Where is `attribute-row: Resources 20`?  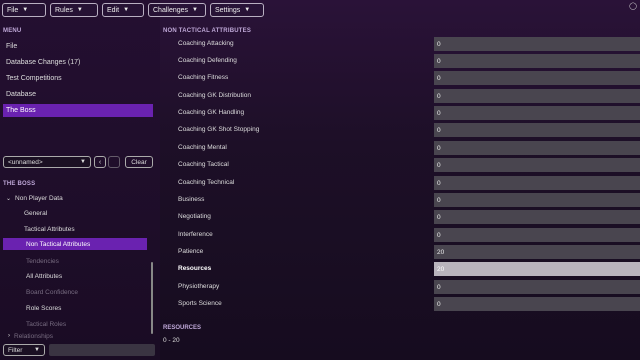 attribute-row: Resources 20 is located at coordinates (408, 269).